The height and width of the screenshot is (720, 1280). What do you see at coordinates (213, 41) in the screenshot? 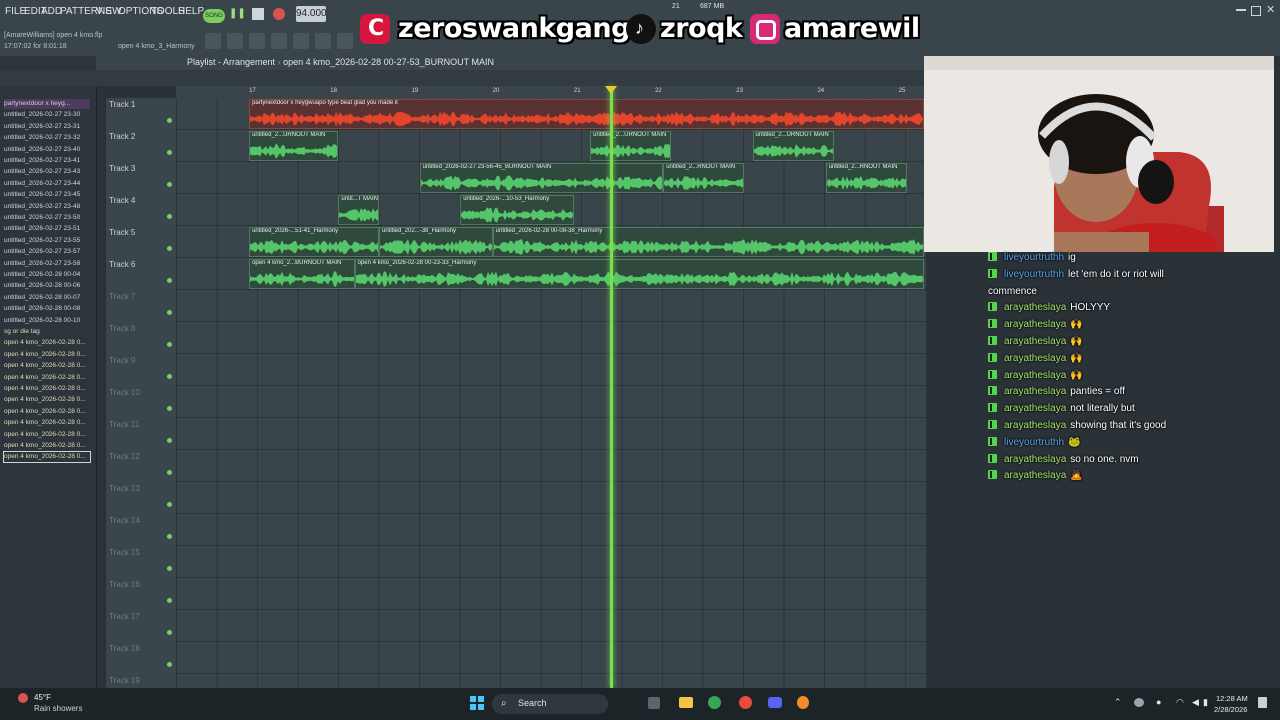
I see `snap-icon` at bounding box center [213, 41].